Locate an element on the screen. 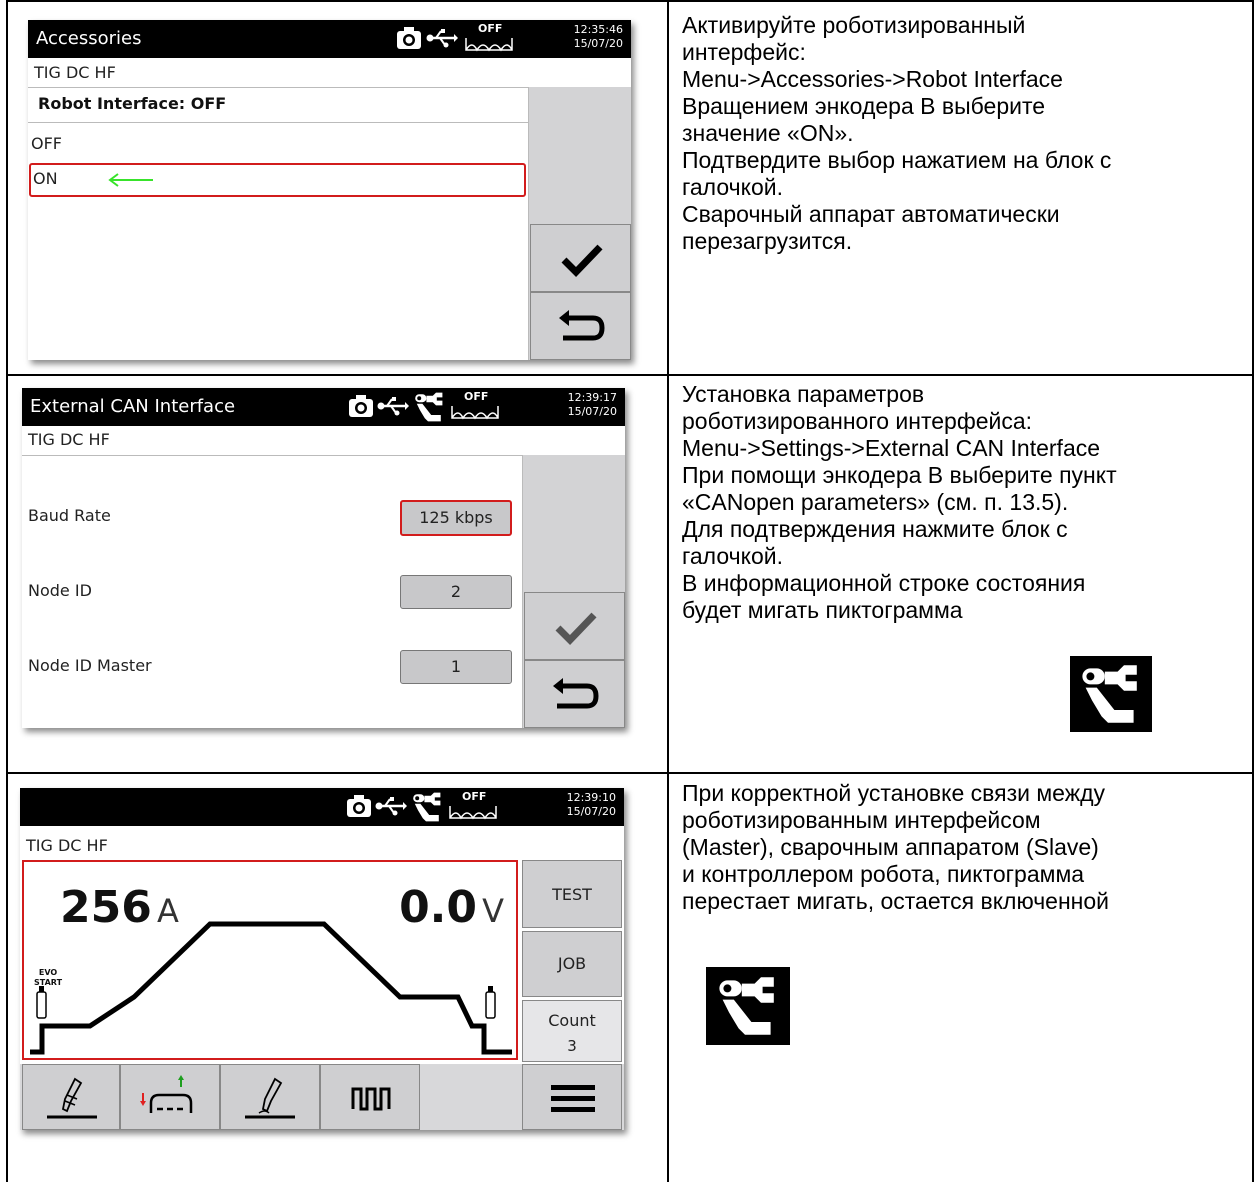 This screenshot has width=1259, height=1182. test-button: TEST is located at coordinates (572, 894).